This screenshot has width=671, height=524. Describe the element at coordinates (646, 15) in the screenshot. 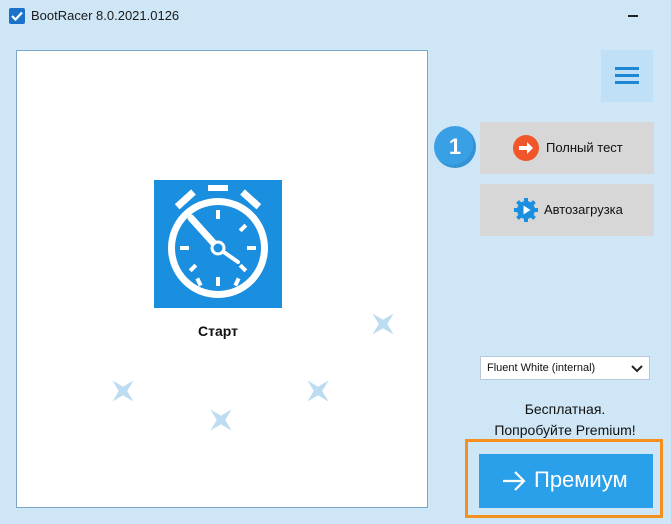

I see `minimize-icon` at that location.